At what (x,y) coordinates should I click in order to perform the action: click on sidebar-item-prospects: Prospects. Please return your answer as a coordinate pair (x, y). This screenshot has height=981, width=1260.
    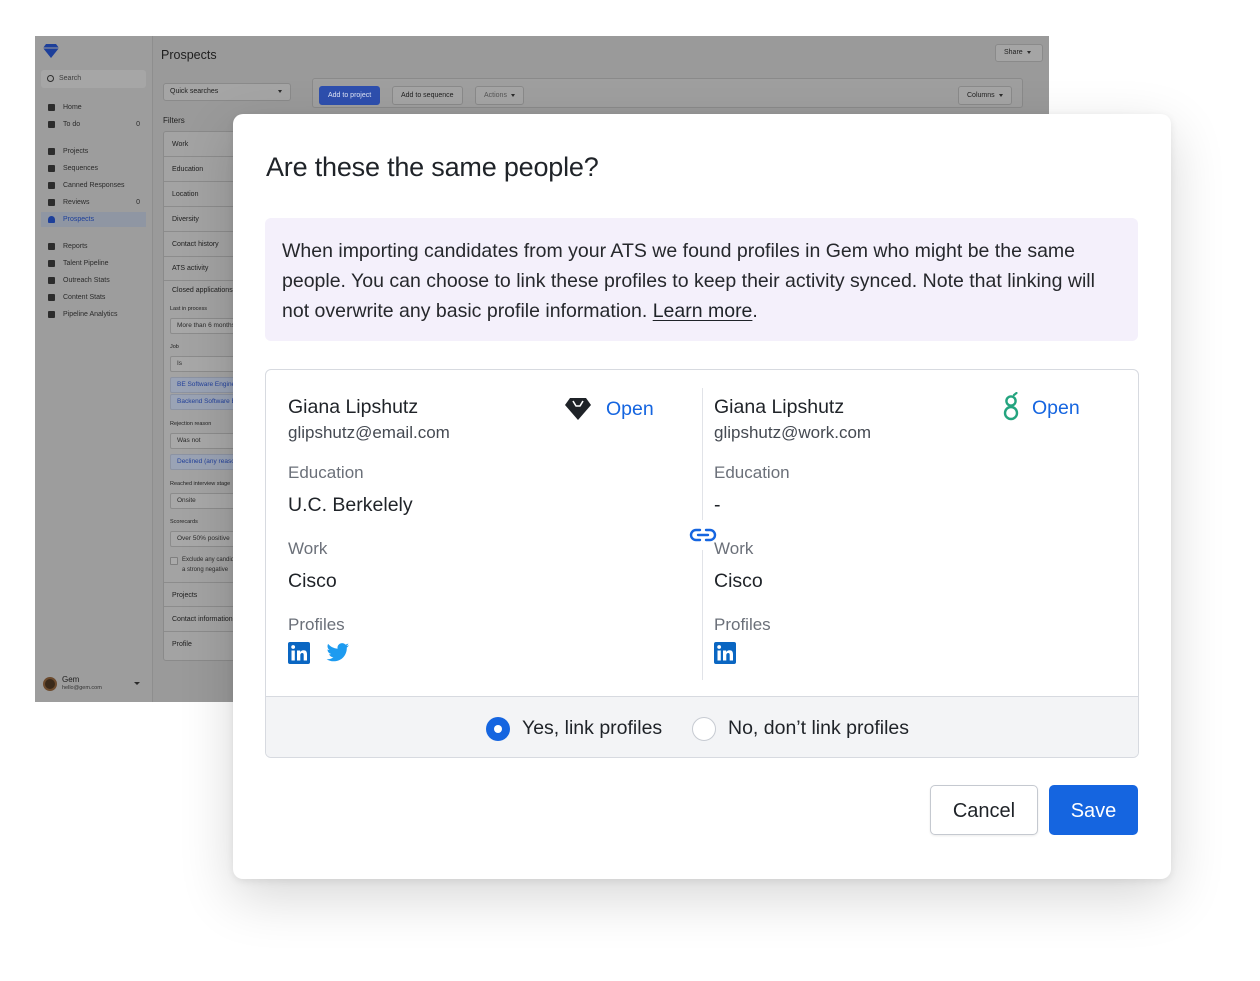
    Looking at the image, I should click on (93, 219).